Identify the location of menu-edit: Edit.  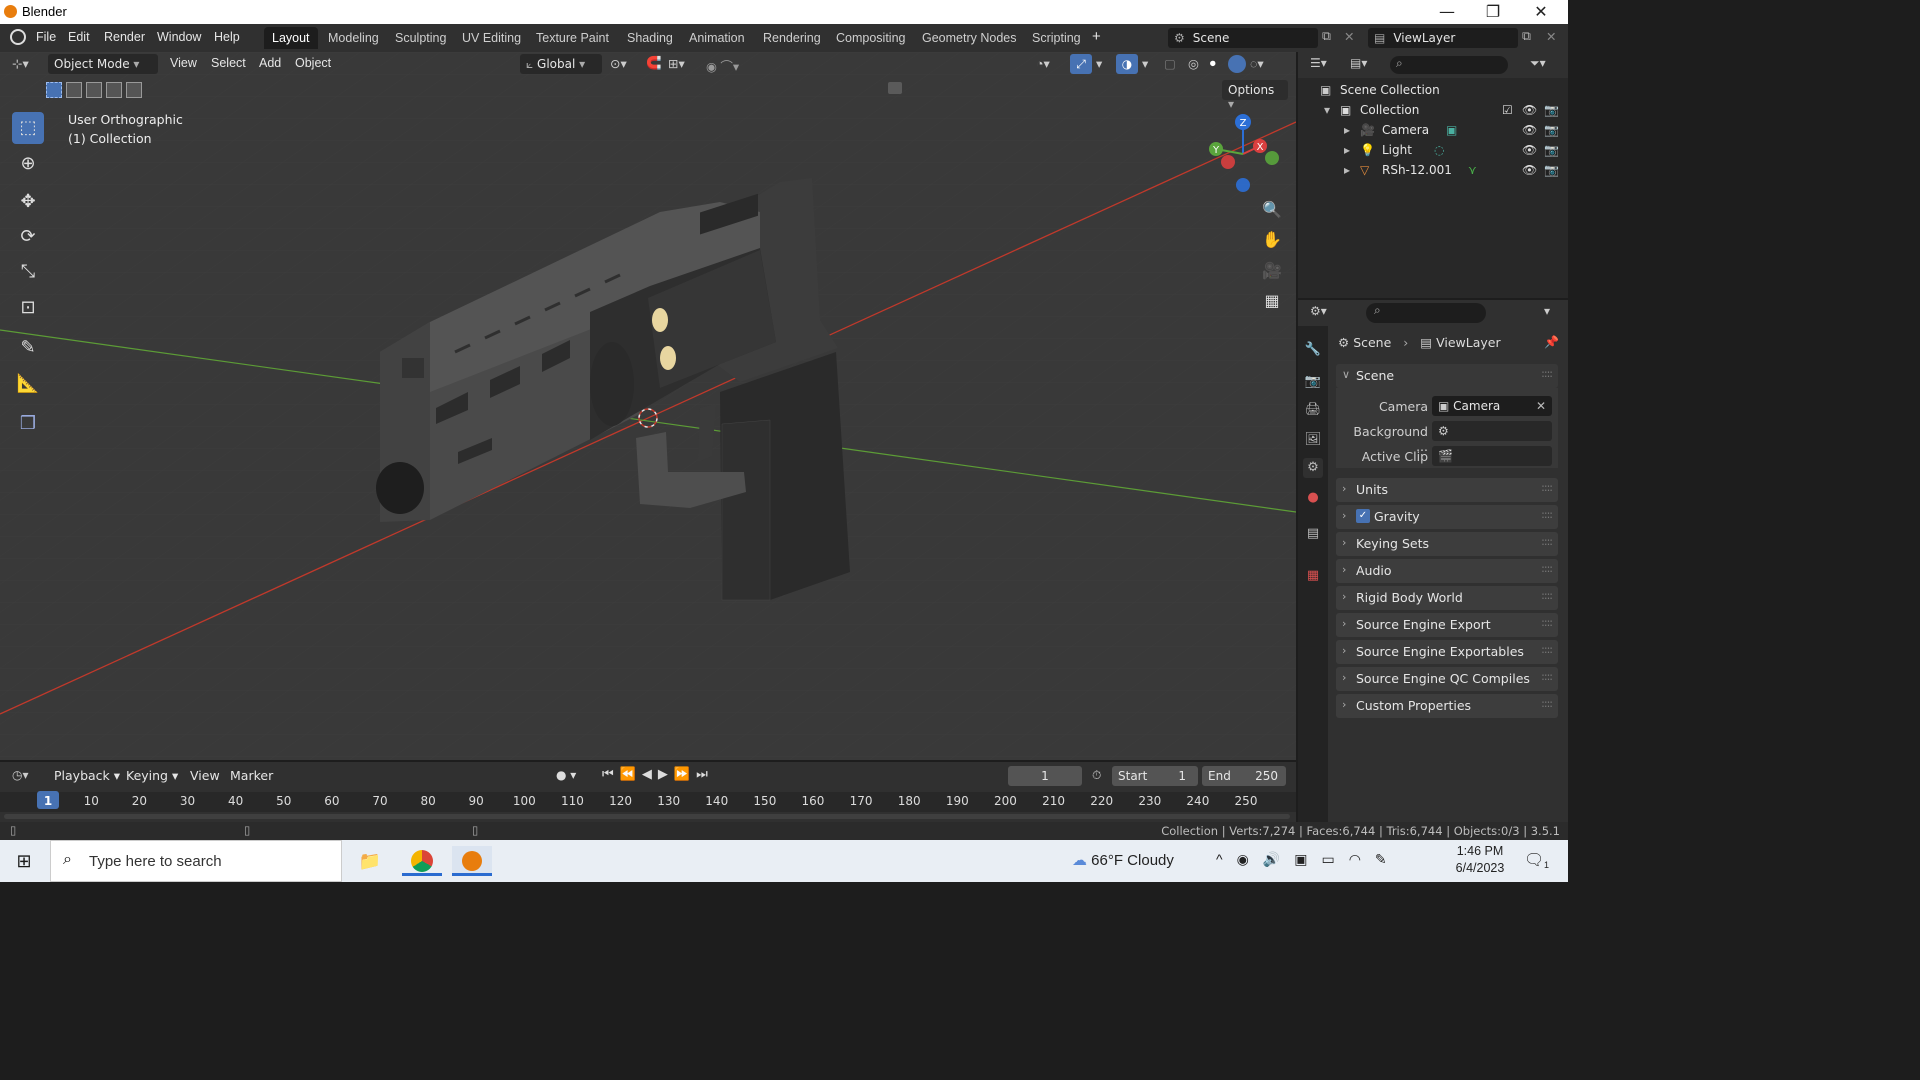
(79, 37).